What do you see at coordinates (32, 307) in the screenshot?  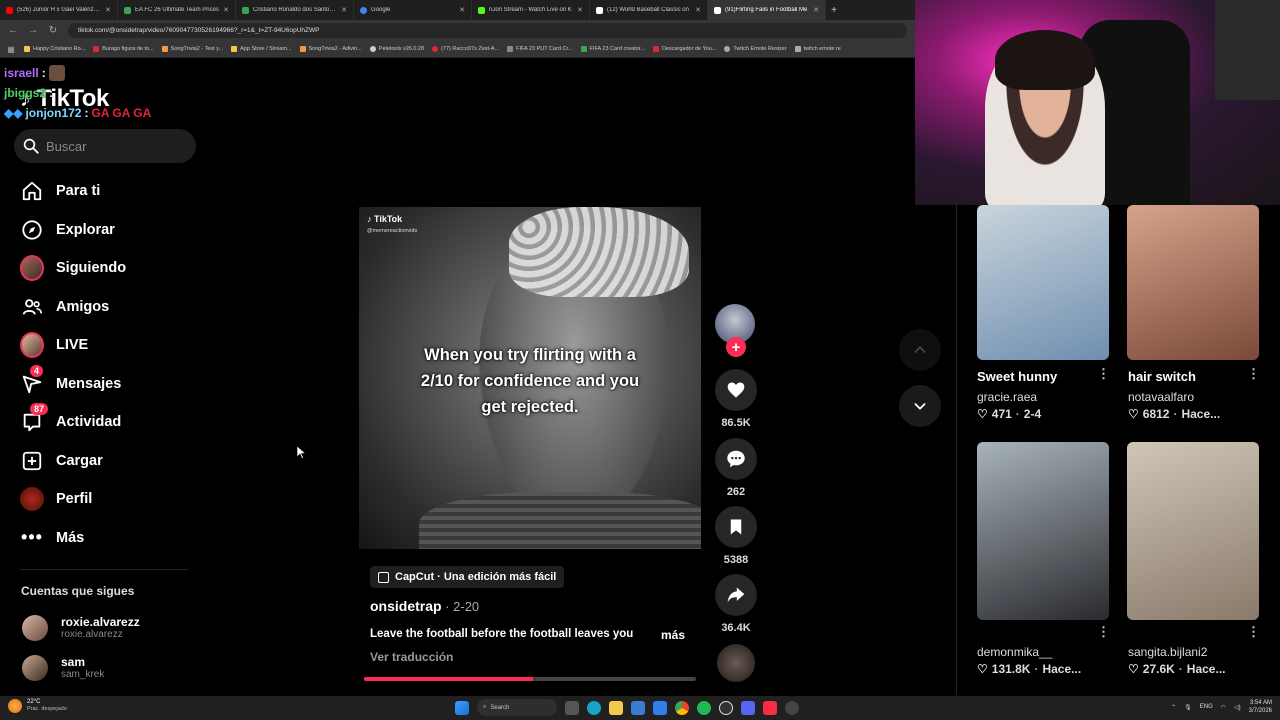 I see `friends-icon` at bounding box center [32, 307].